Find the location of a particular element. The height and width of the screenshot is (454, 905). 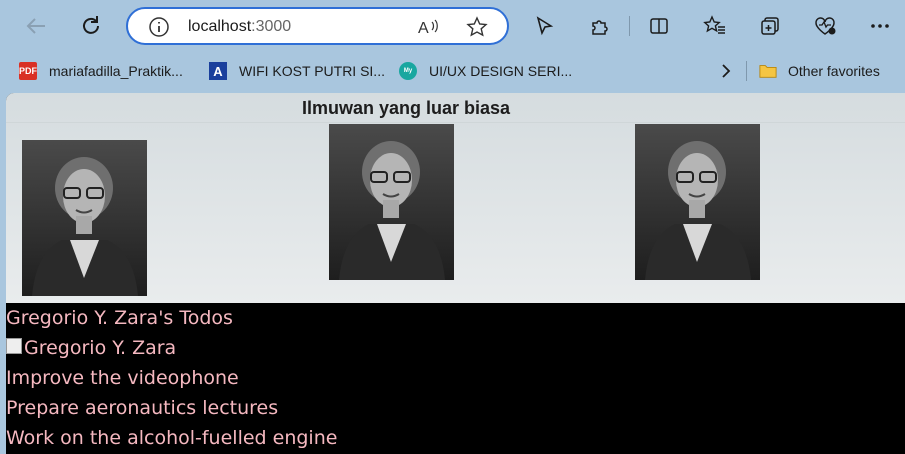

other-favorites-label: Other favorites is located at coordinates (834, 71).